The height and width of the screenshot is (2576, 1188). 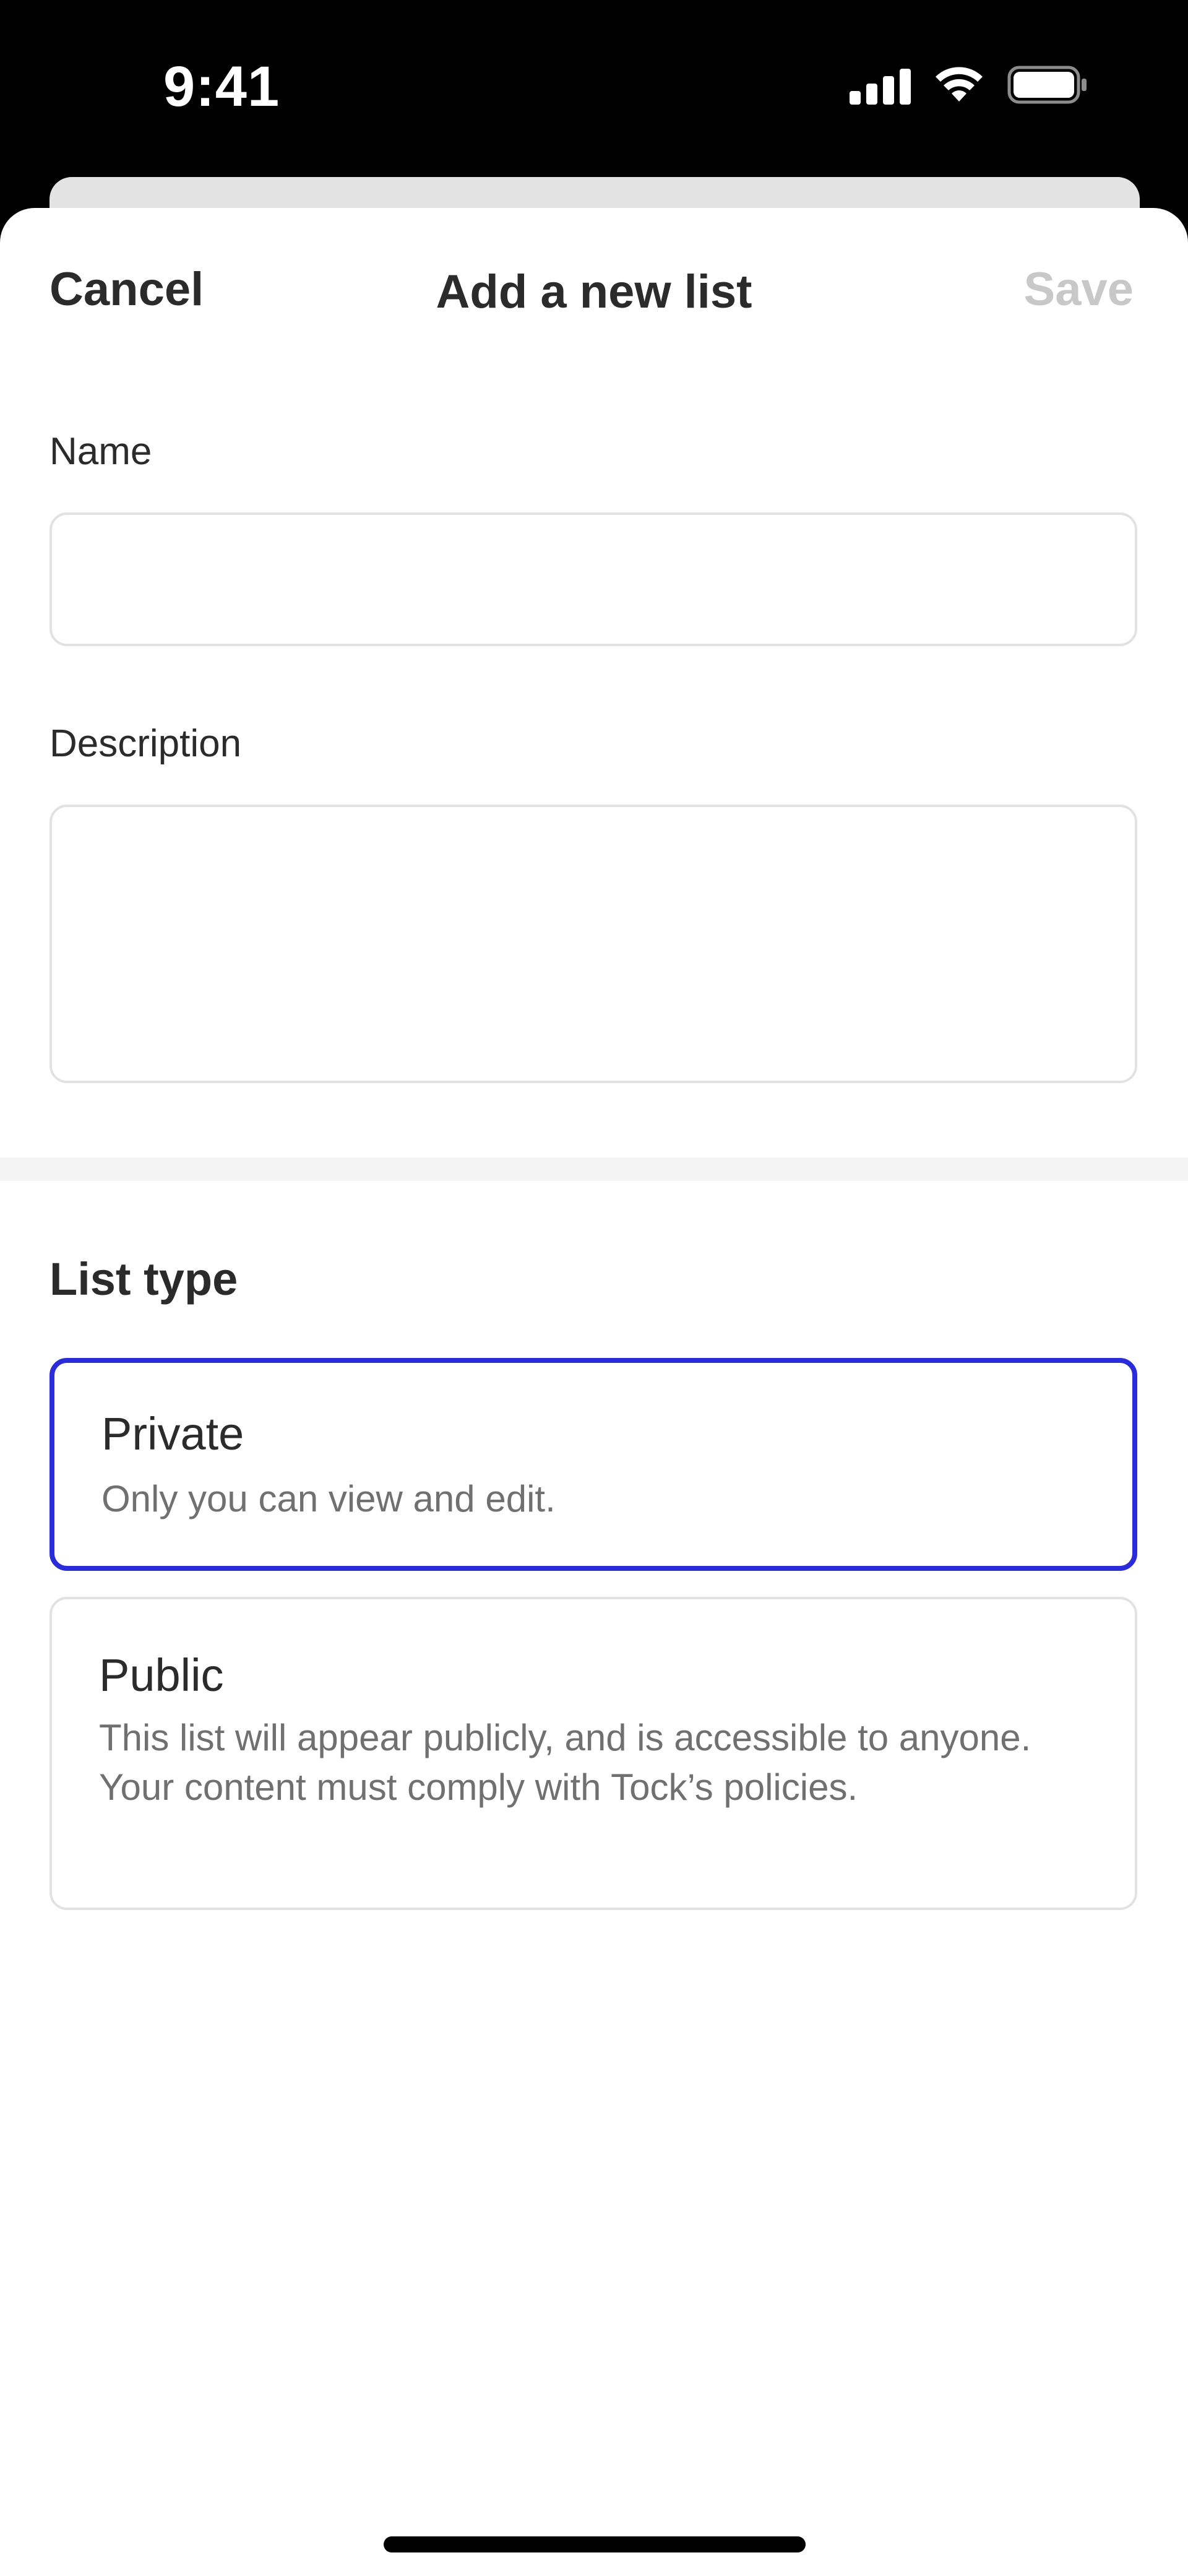 I want to click on save-button: Save, so click(x=1079, y=289).